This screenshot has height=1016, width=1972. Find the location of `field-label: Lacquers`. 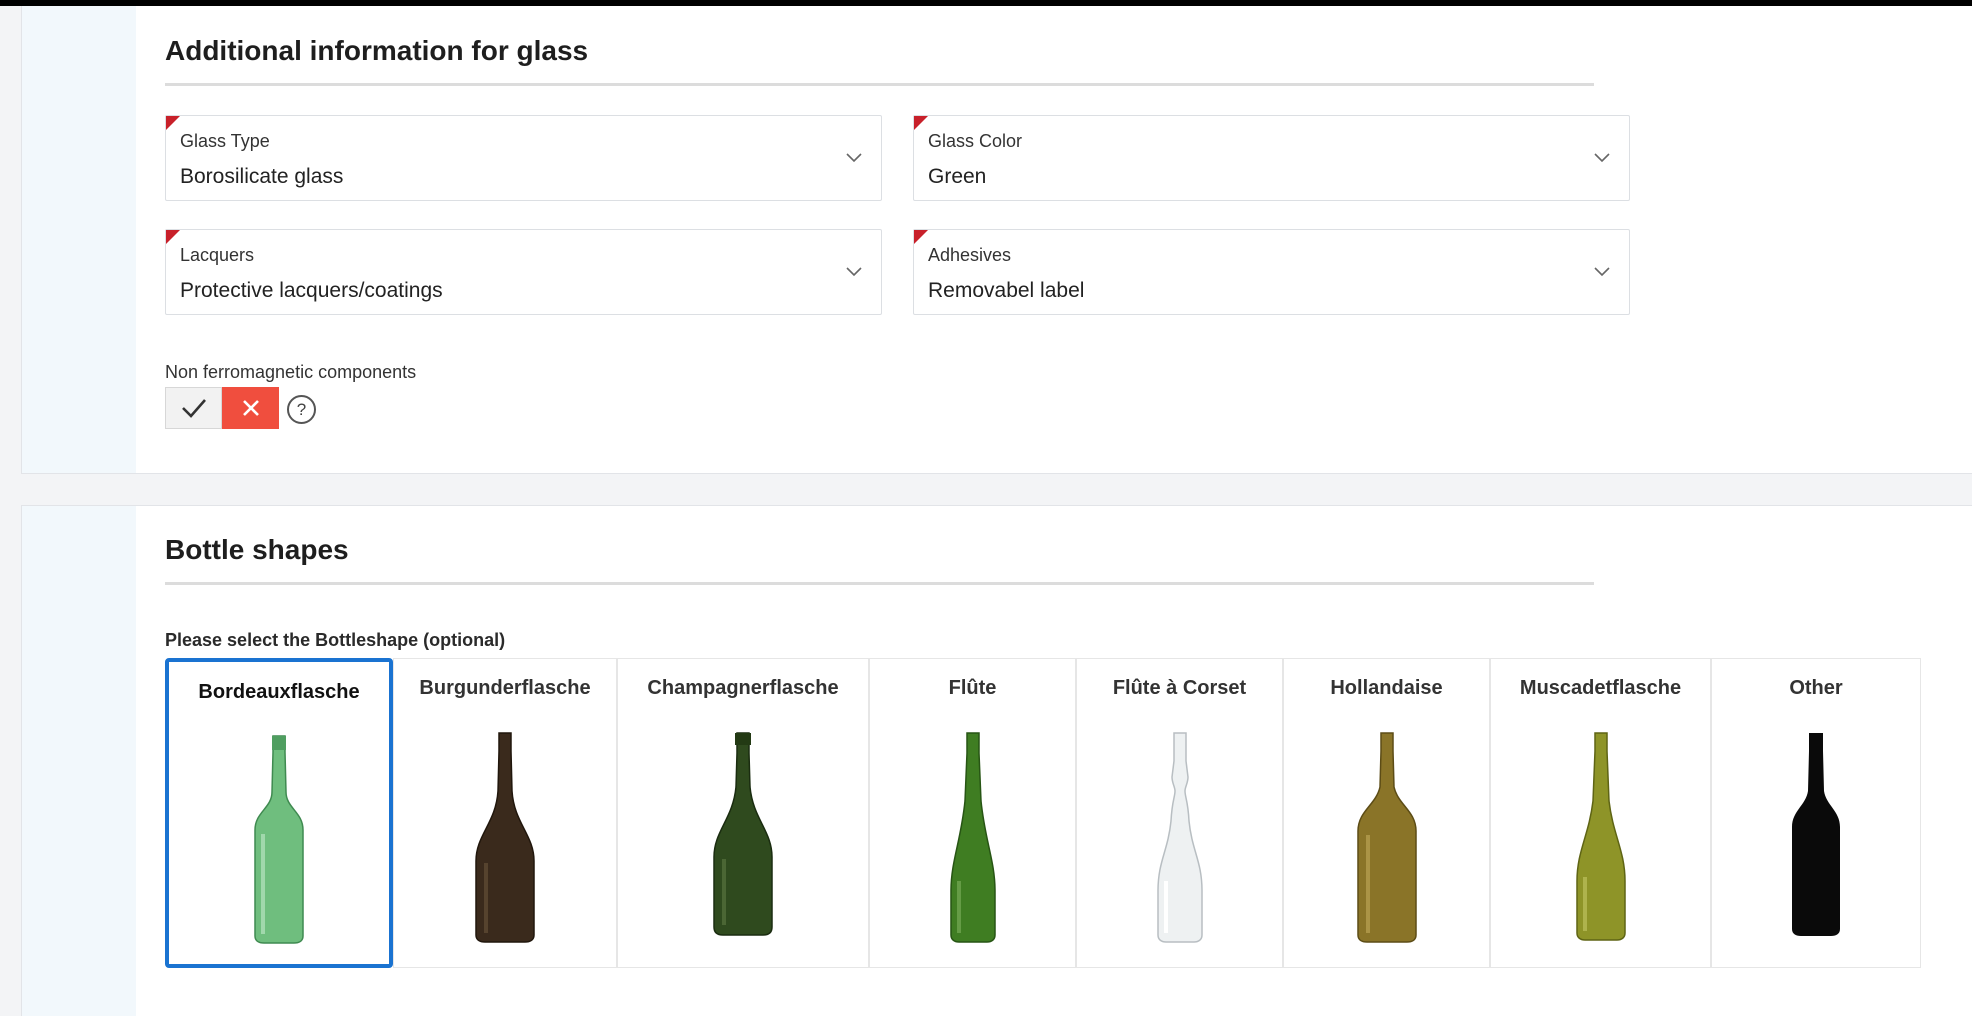

field-label: Lacquers is located at coordinates (217, 255).